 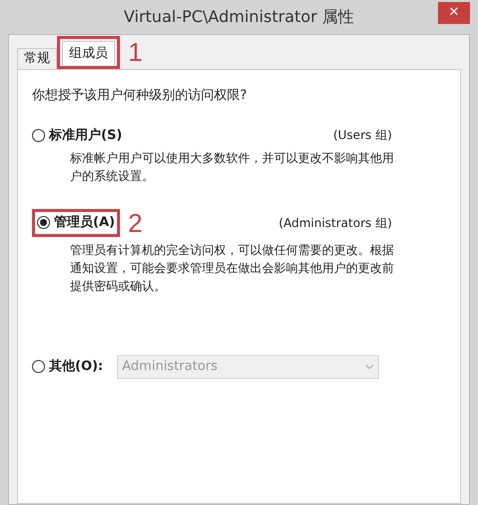 I want to click on chevron-down-icon, so click(x=369, y=367).